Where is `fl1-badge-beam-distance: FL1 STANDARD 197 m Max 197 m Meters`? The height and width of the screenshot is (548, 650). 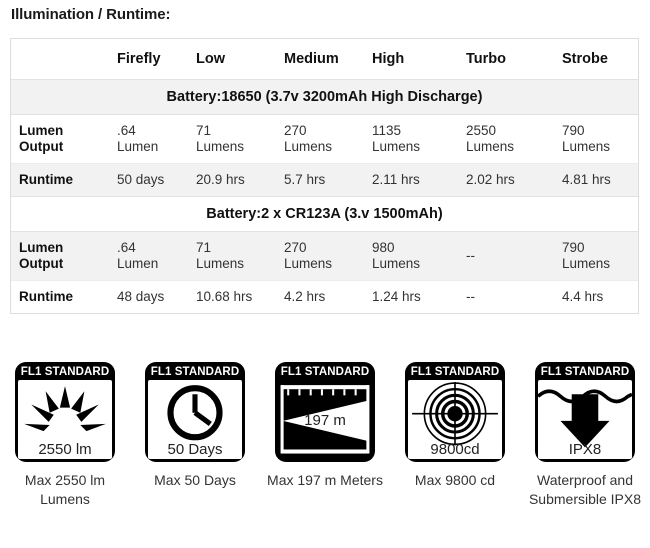 fl1-badge-beam-distance: FL1 STANDARD 197 m Max 197 m Meters is located at coordinates (325, 426).